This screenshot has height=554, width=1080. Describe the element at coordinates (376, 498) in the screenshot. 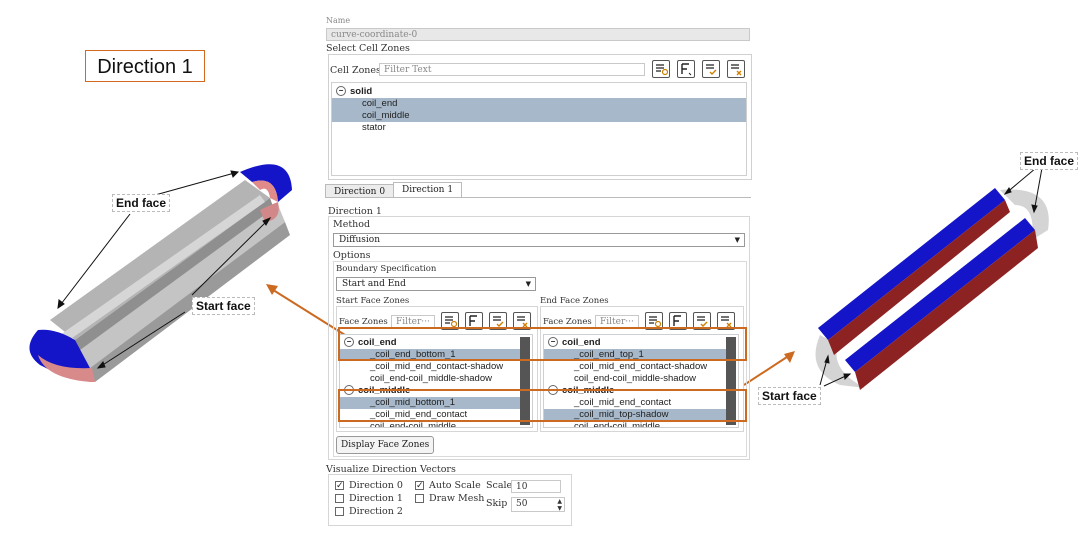

I see `direction-1-label: Direction 1` at that location.